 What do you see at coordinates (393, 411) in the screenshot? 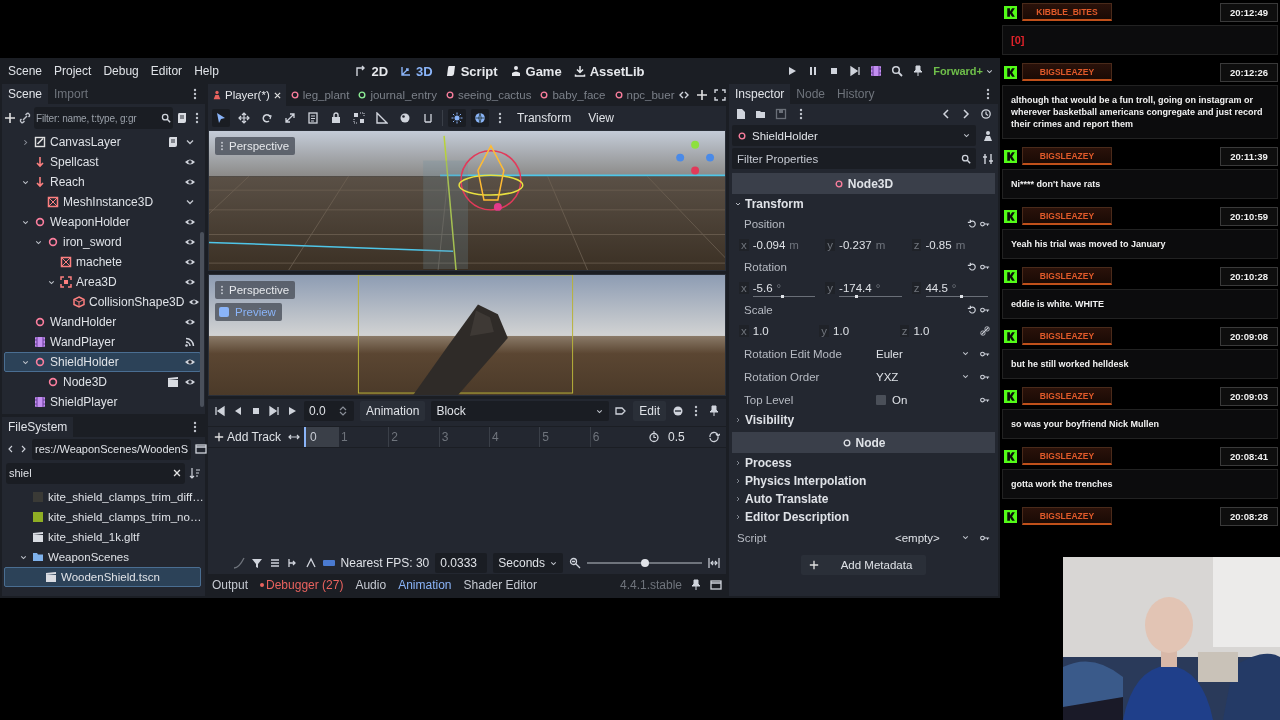
I see `animation-menu: Animation` at bounding box center [393, 411].